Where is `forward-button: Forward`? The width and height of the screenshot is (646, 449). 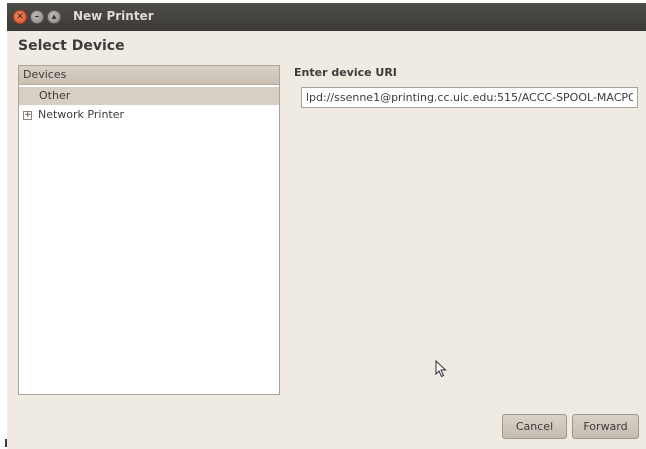
forward-button: Forward is located at coordinates (605, 426).